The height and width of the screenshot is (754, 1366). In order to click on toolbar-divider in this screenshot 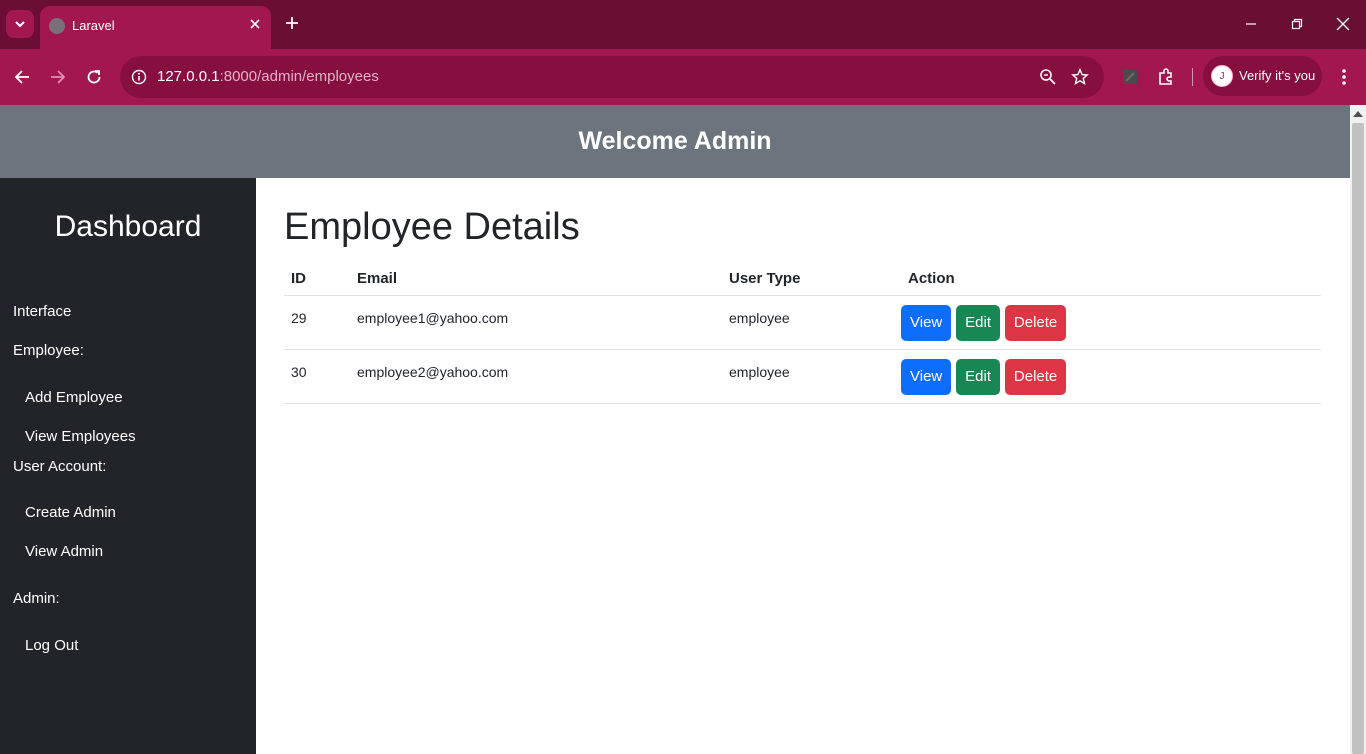, I will do `click(1192, 77)`.